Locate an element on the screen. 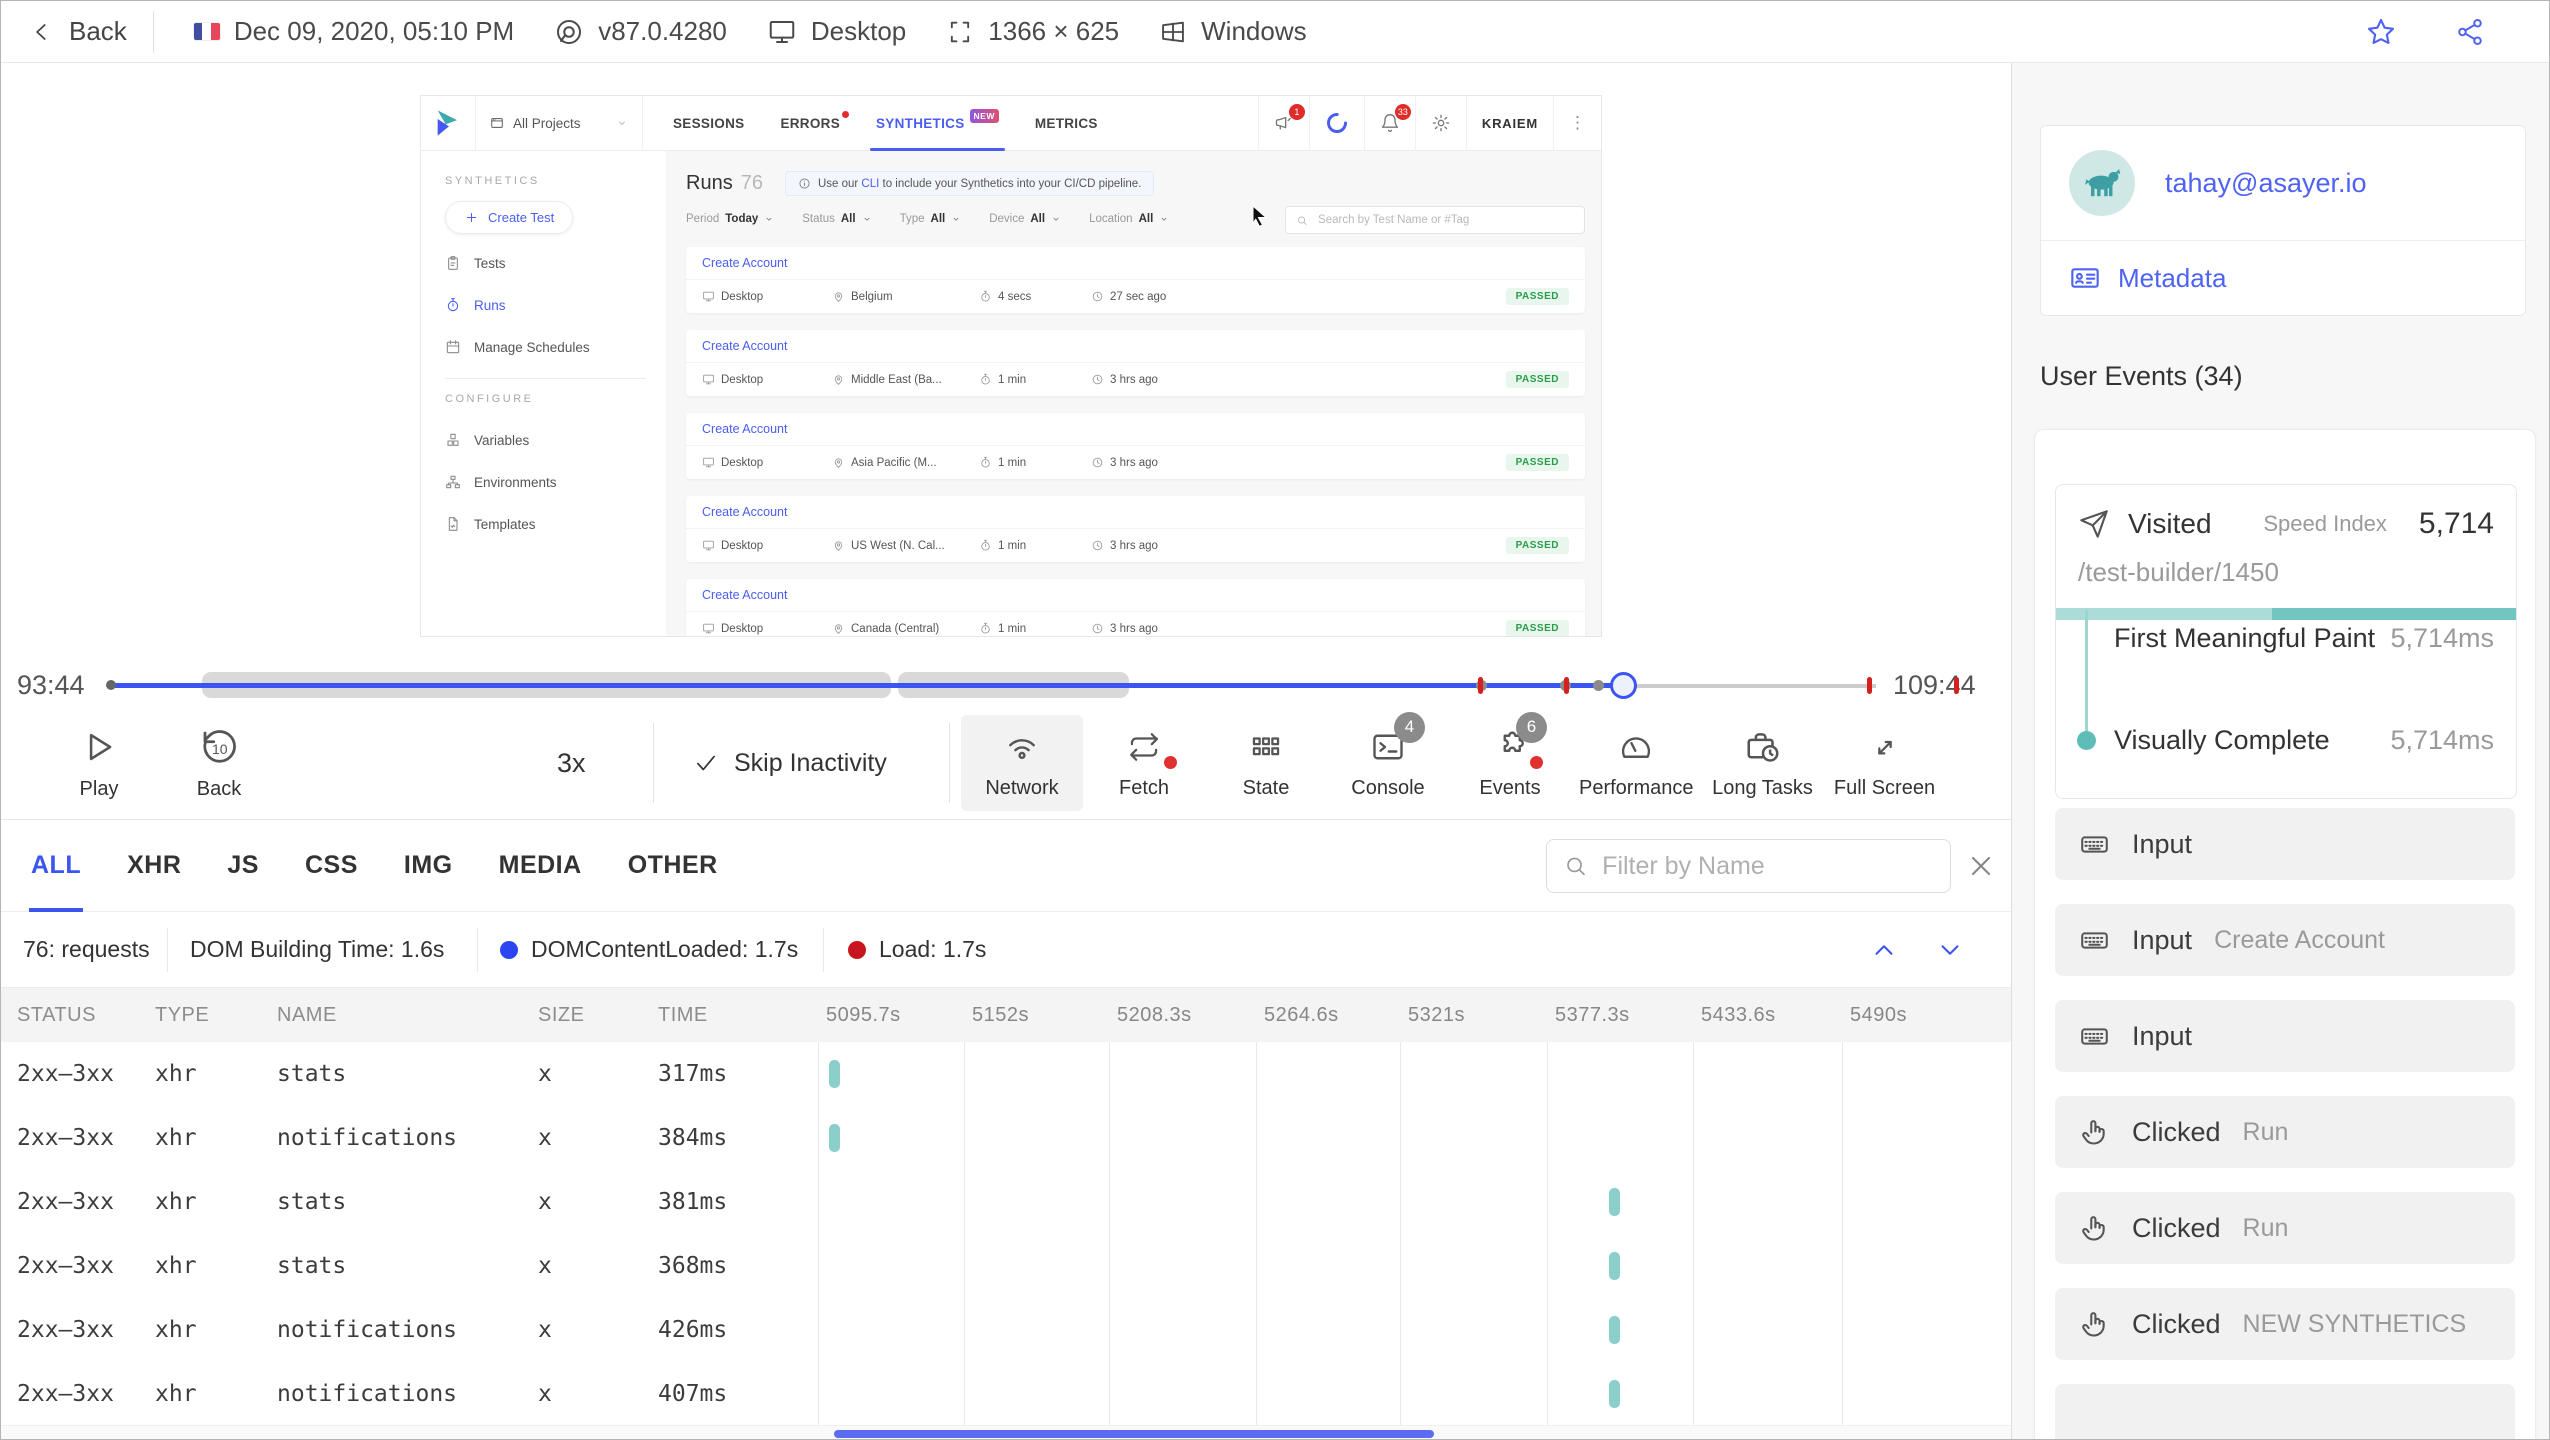 The height and width of the screenshot is (1440, 2550). scrollbar-thumb is located at coordinates (1134, 1434).